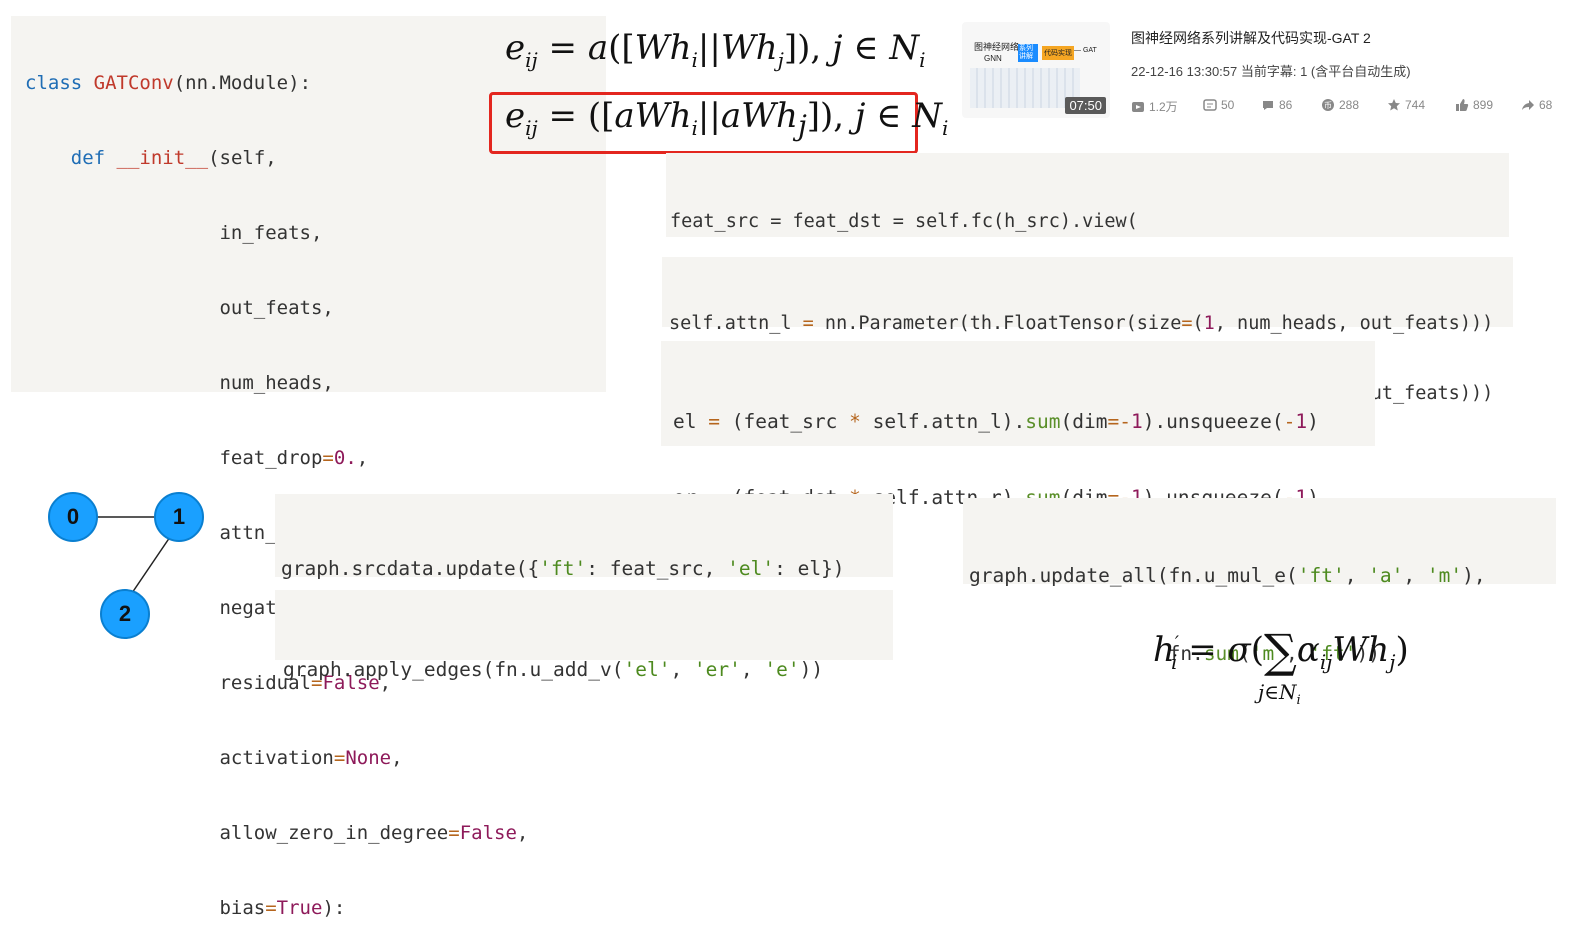 Image resolution: width=1584 pixels, height=946 pixels. Describe the element at coordinates (1138, 106) in the screenshot. I see `play-count-icon` at that location.